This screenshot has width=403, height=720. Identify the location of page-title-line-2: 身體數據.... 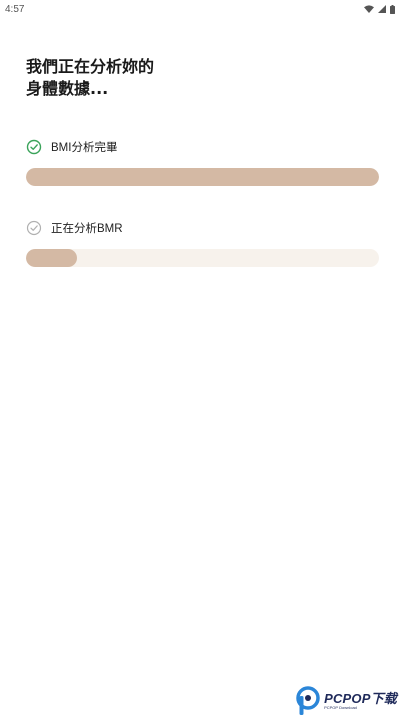
(67, 88).